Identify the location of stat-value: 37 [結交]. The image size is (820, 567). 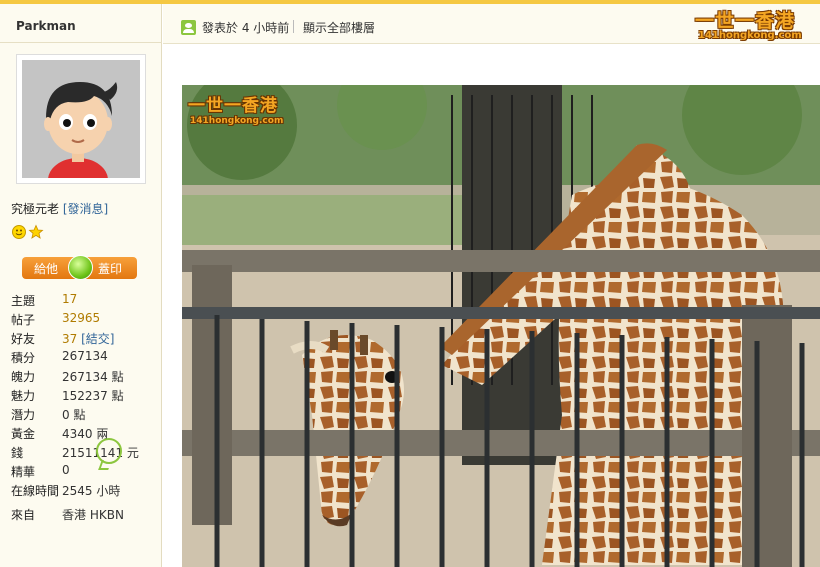
(88, 338).